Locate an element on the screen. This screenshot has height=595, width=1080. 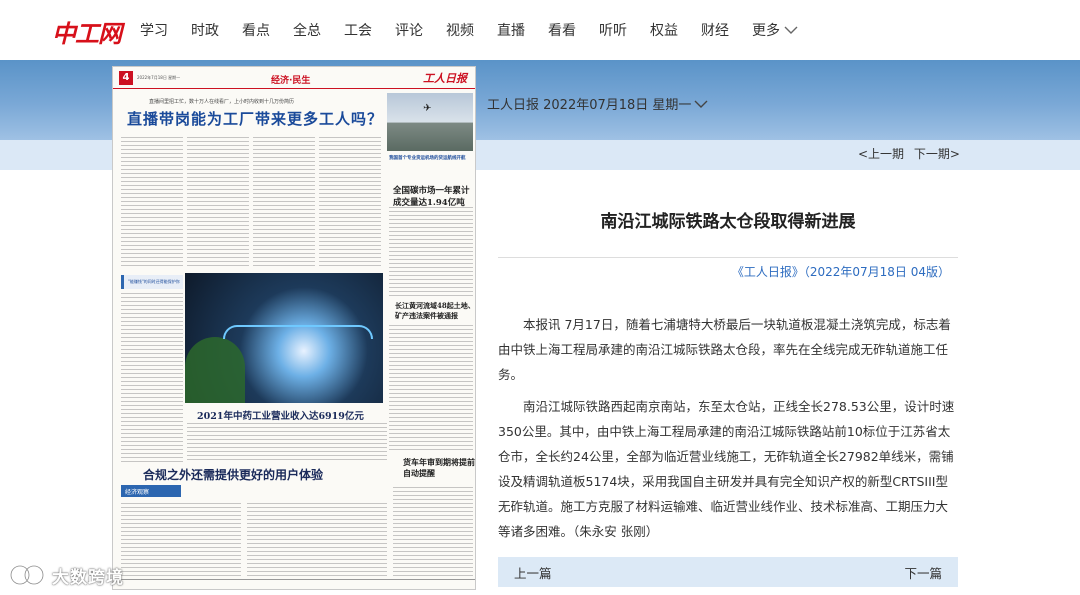
side-highlight-box: "能赚钱"的同时还得能保护你 is located at coordinates (152, 282).